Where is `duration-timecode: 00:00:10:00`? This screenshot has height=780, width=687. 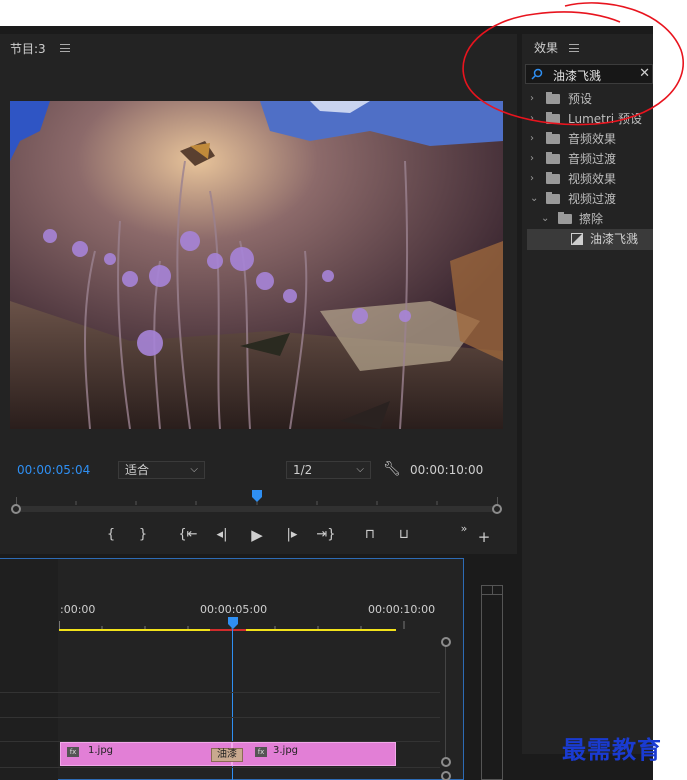
duration-timecode: 00:00:10:00 is located at coordinates (447, 470).